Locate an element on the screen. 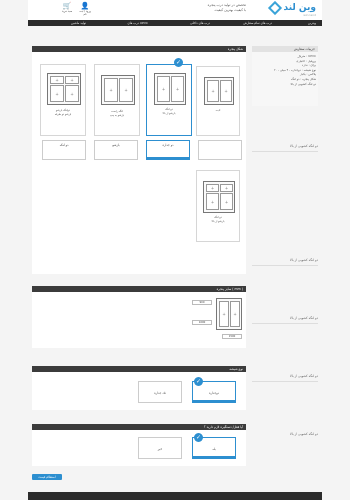 Image resolution: width=350 pixels, height=500 pixels. section-header-glass: نوع شیشه is located at coordinates (139, 369).